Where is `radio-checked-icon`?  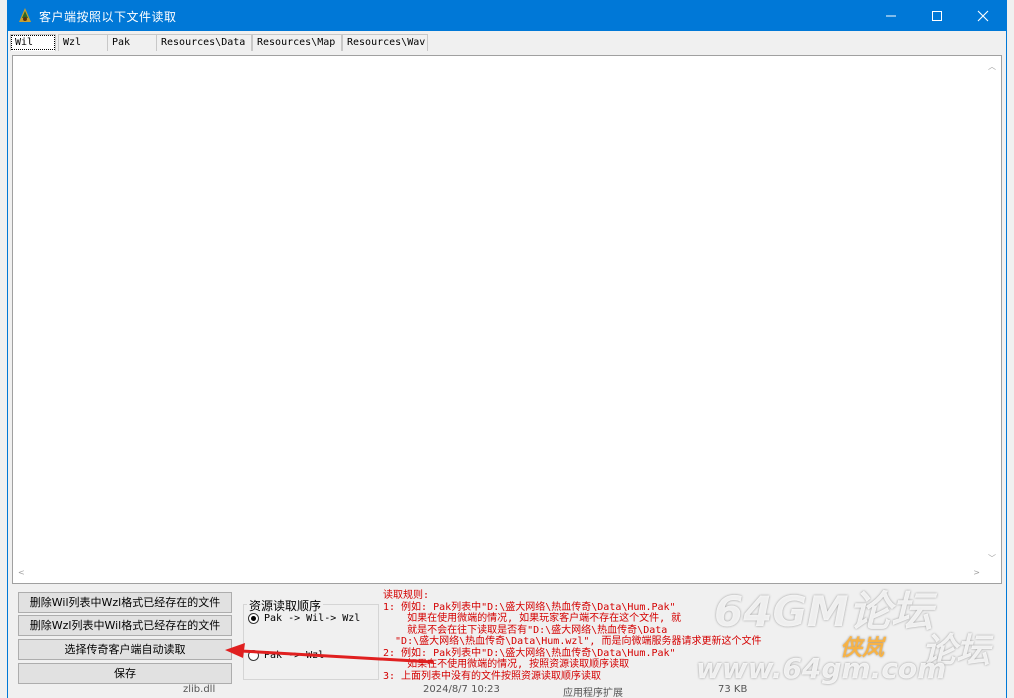
radio-checked-icon is located at coordinates (253, 618).